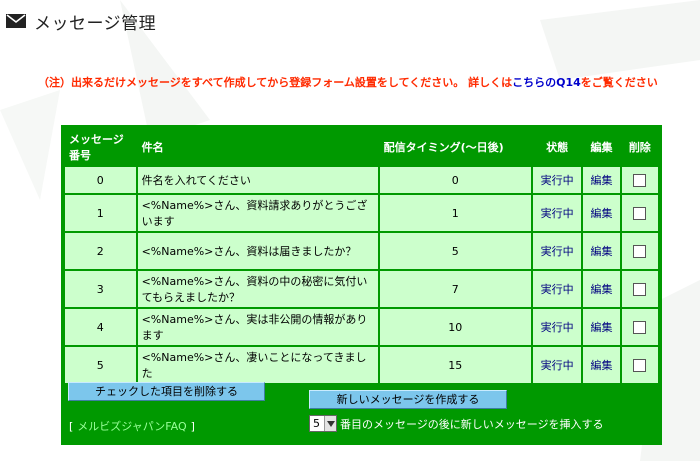 This screenshot has width=700, height=461. What do you see at coordinates (639, 147) in the screenshot?
I see `header-delete: 削除` at bounding box center [639, 147].